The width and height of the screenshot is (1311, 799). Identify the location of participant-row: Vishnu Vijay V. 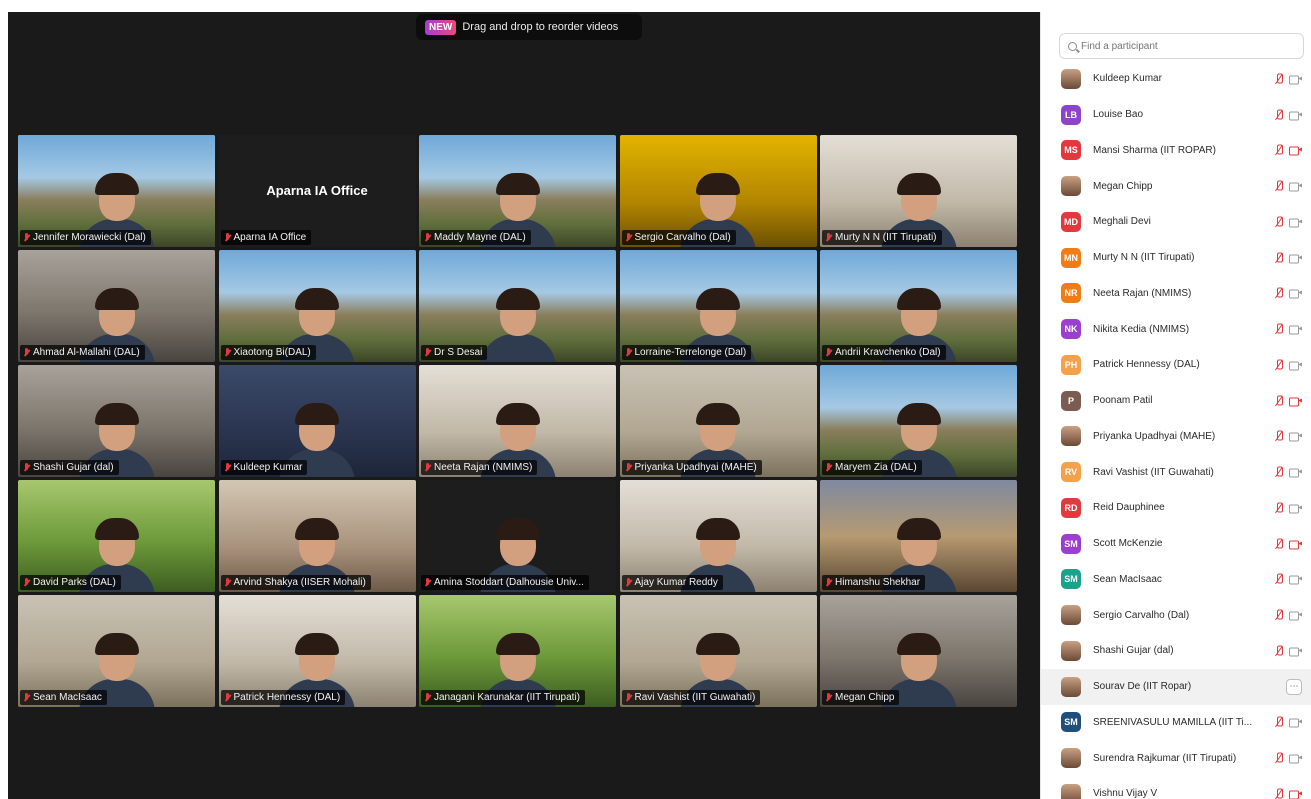
(1176, 787).